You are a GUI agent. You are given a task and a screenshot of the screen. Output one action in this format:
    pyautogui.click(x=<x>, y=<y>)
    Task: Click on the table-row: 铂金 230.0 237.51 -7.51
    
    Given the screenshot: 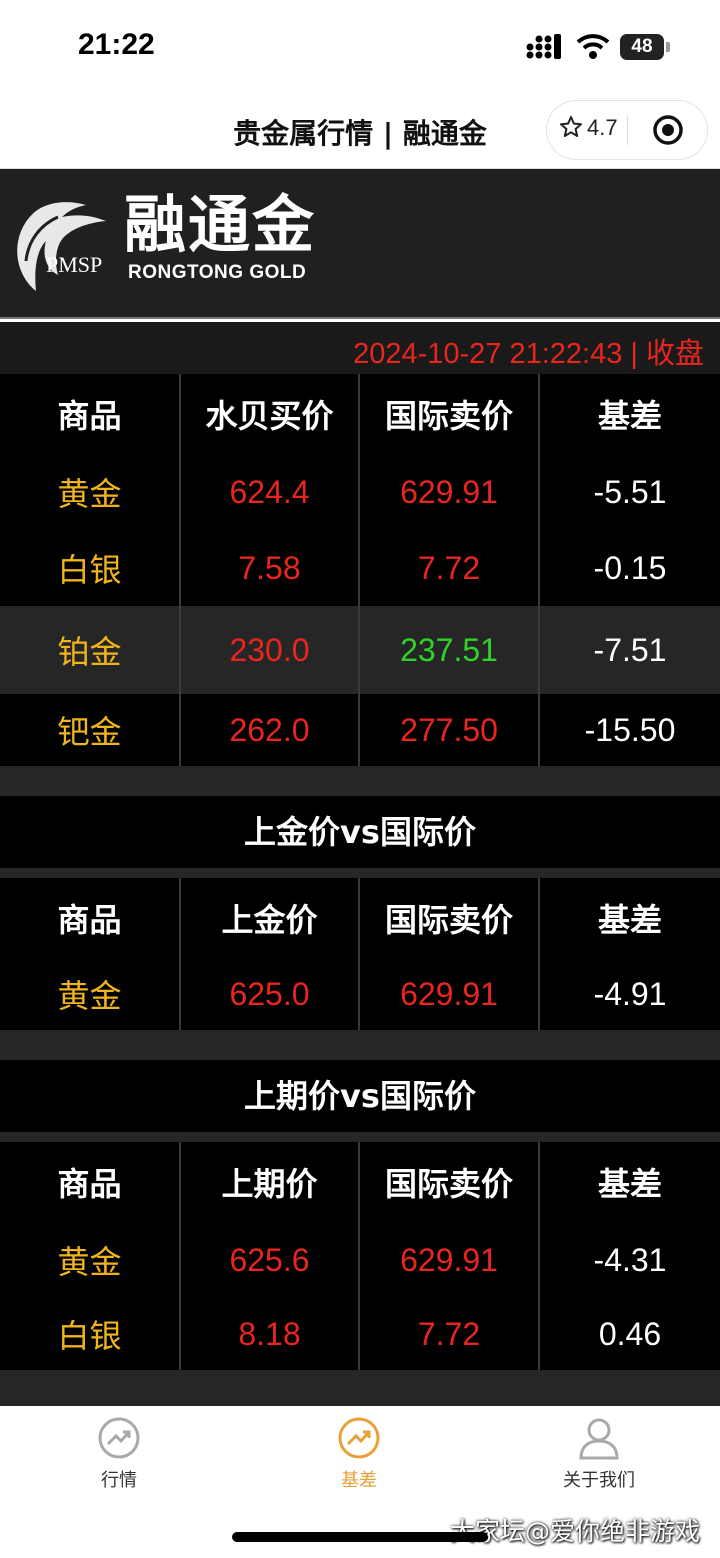 What is the action you would take?
    pyautogui.click(x=360, y=650)
    